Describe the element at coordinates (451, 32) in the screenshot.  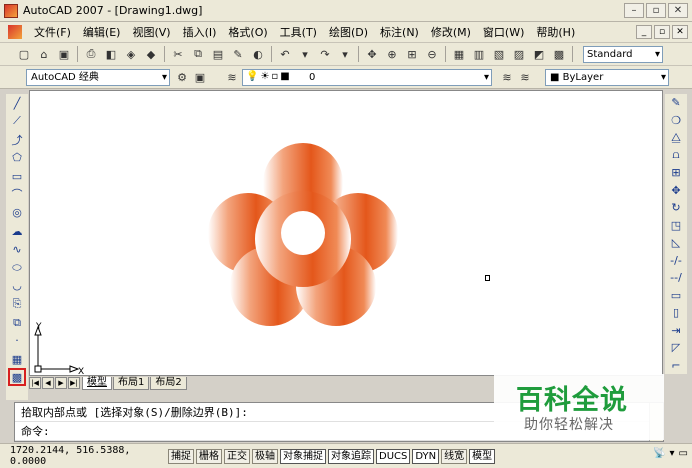
I see `menu-modify: 修改(M)` at that location.